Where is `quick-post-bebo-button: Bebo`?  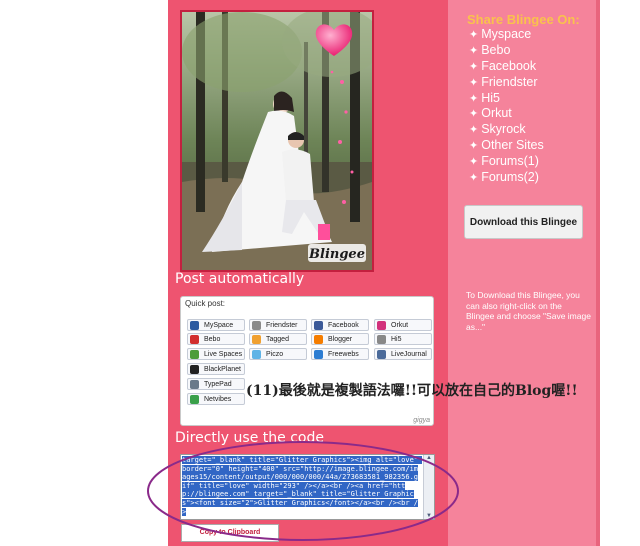
quick-post-bebo-button: Bebo is located at coordinates (216, 339).